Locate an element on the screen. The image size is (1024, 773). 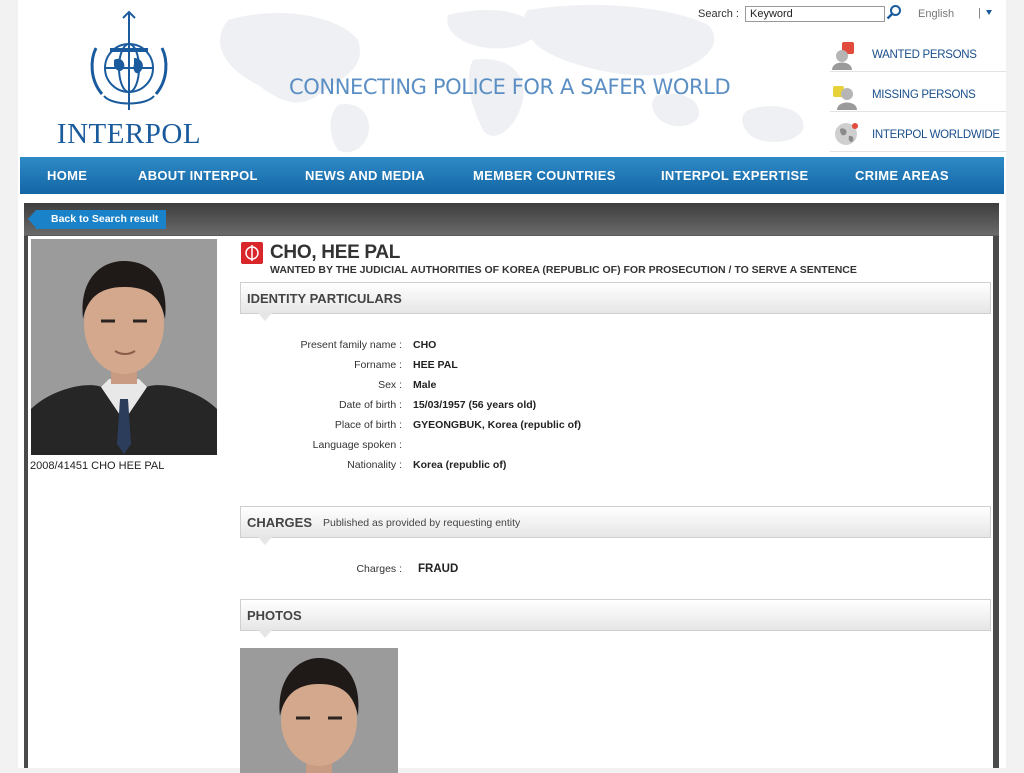
row-label-sex: Sex : is located at coordinates (390, 385).